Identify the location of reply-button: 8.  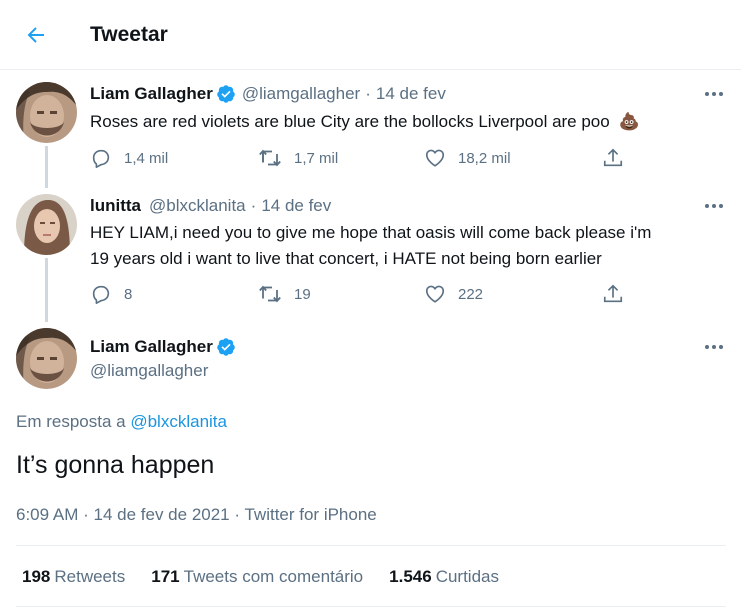
(174, 294).